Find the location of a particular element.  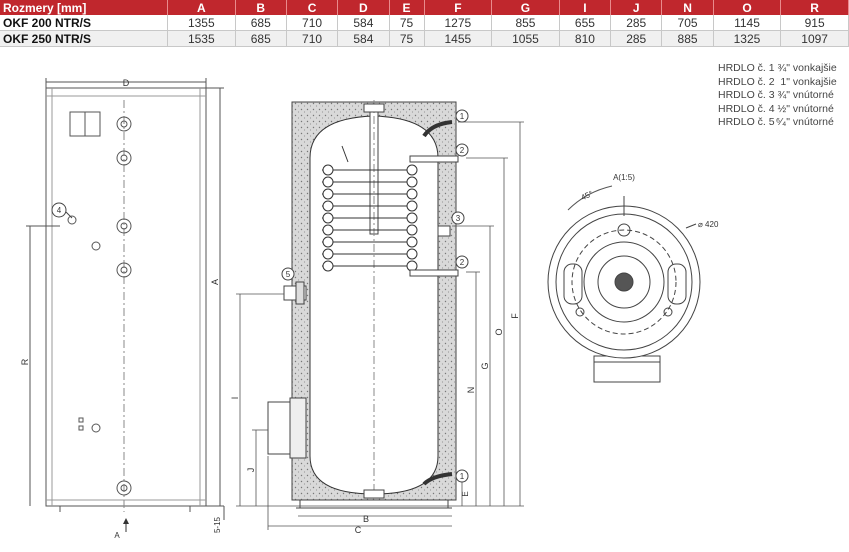

view-arrow-label: A is located at coordinates (117, 535).